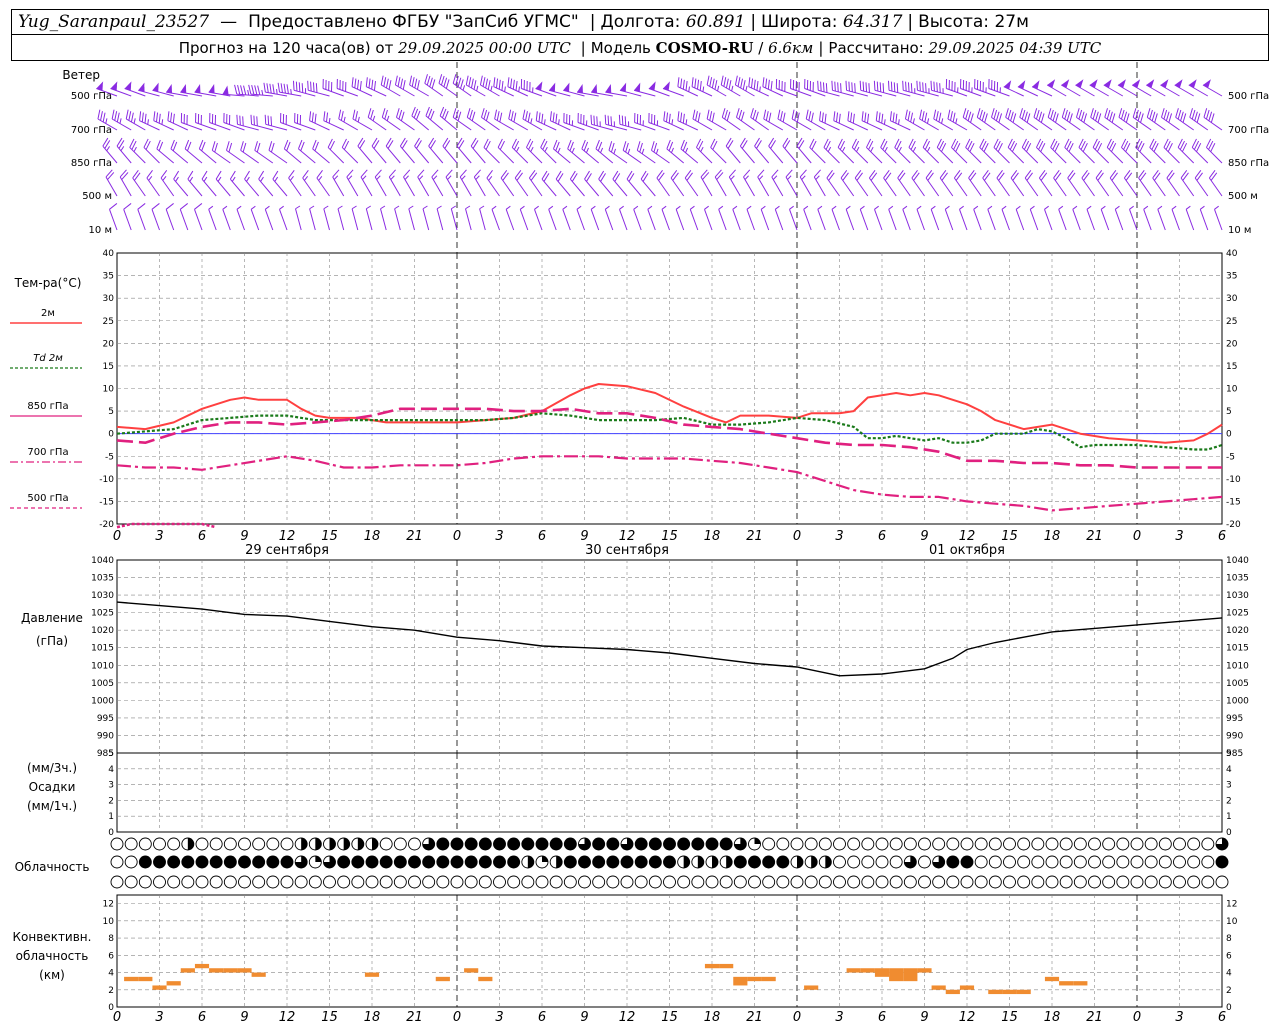 The height and width of the screenshot is (1024, 1280). Describe the element at coordinates (1222, 536) in the screenshot. I see `hour-tick-label: 6` at that location.